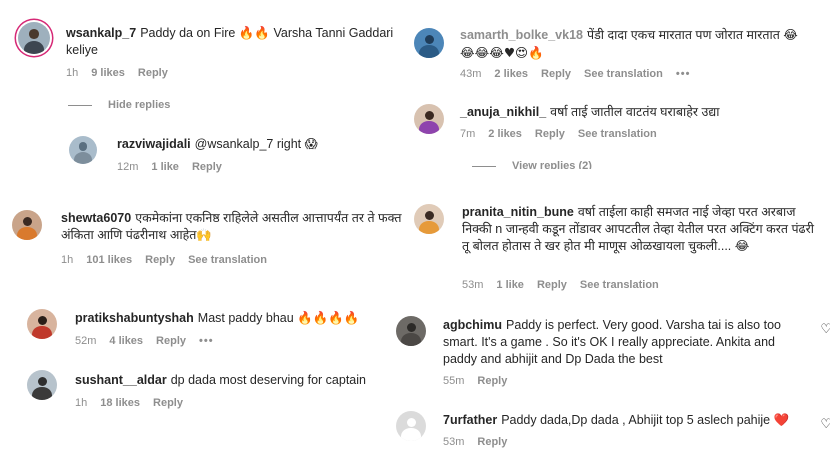 The height and width of the screenshot is (466, 830). Describe the element at coordinates (502, 52) in the screenshot. I see `comment-body-emoji: 😂😂😂♥😍🔥` at that location.